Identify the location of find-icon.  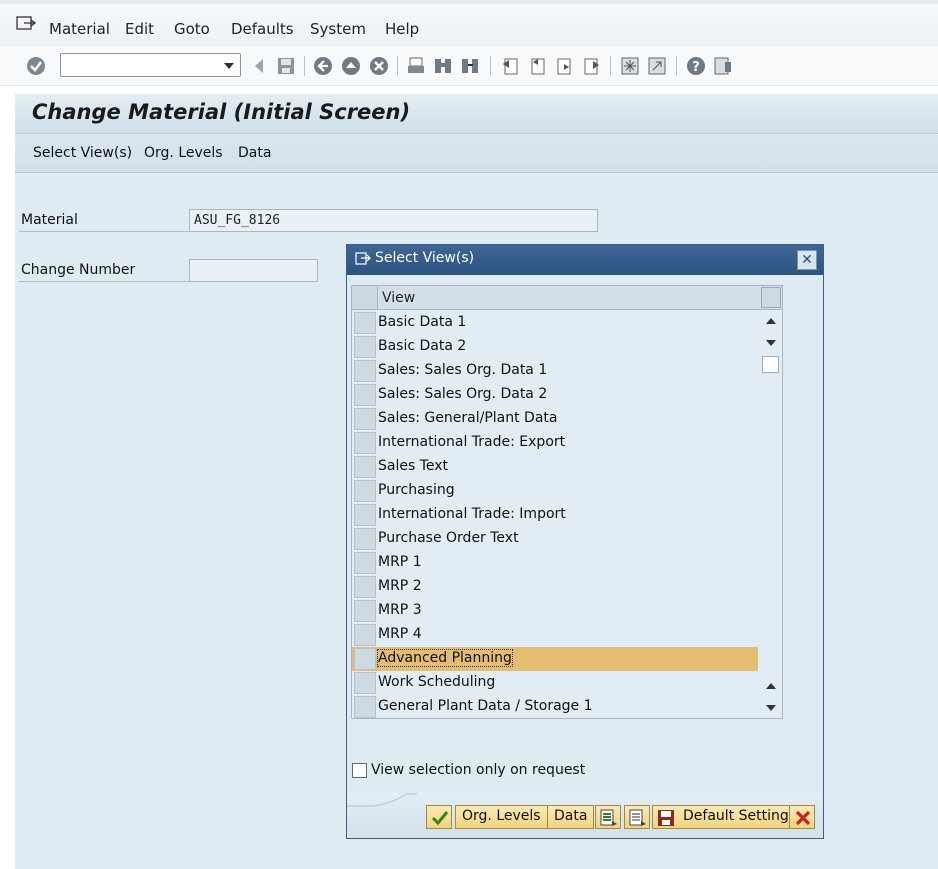
(443, 66).